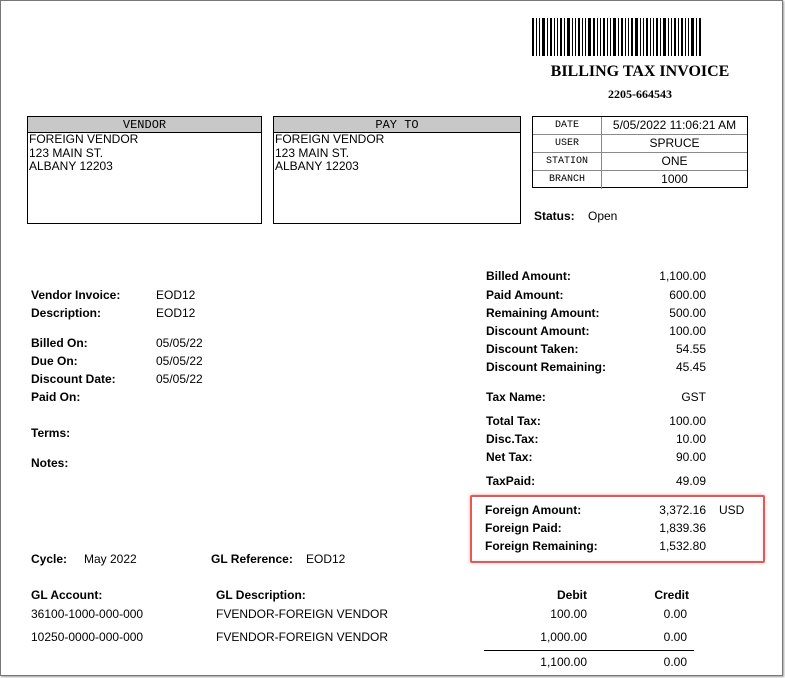 This screenshot has width=785, height=678. What do you see at coordinates (603, 216) in the screenshot?
I see `status-value: Open` at bounding box center [603, 216].